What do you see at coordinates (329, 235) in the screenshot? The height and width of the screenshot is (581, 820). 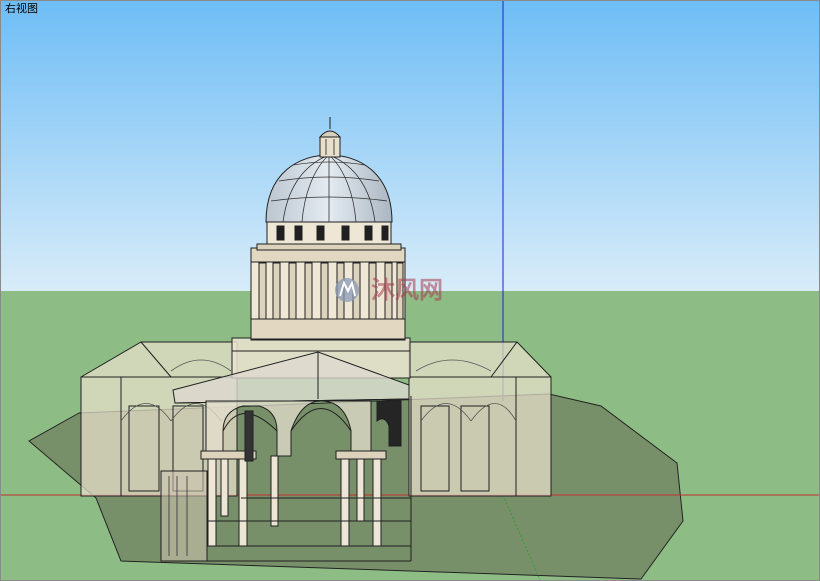 I see `dome-attic` at bounding box center [329, 235].